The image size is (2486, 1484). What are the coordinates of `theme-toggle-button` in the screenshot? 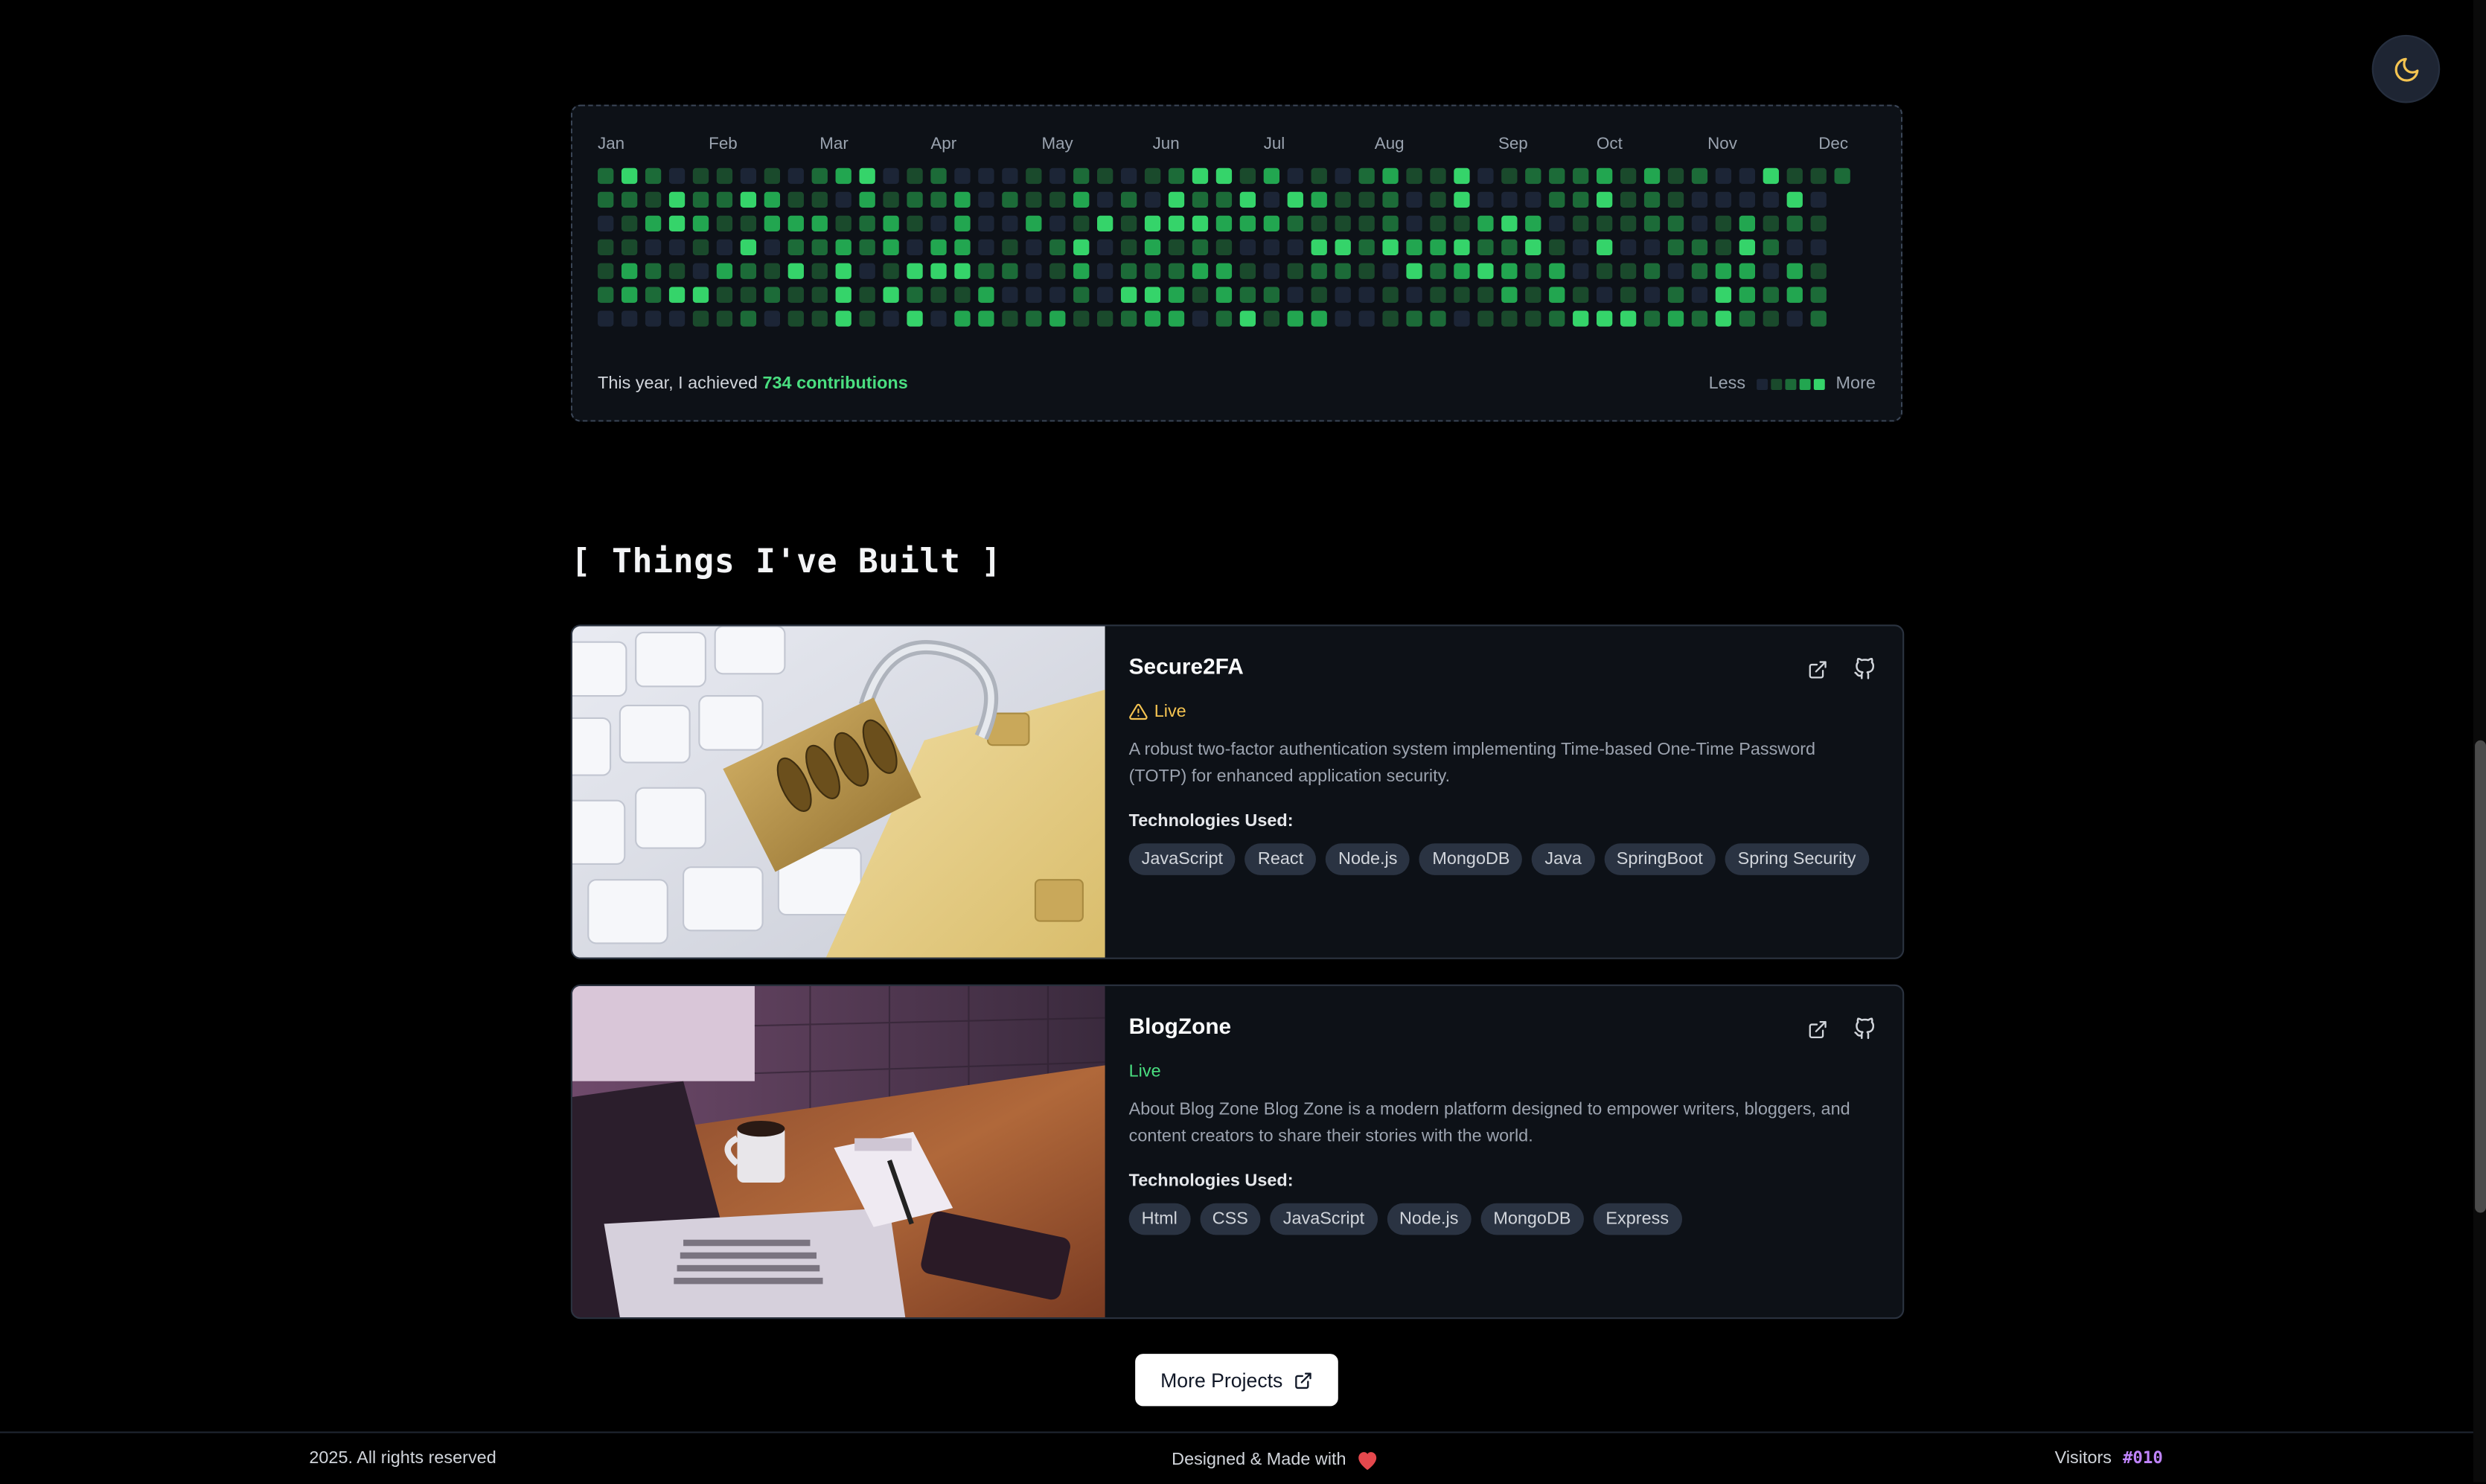 It's located at (2406, 69).